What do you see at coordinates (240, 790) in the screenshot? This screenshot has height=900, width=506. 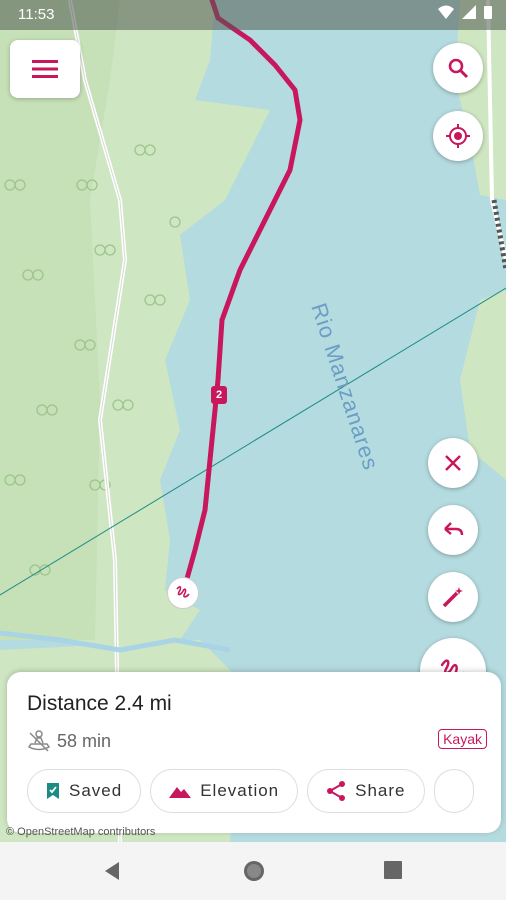 I see `elevation-label: Elevation` at bounding box center [240, 790].